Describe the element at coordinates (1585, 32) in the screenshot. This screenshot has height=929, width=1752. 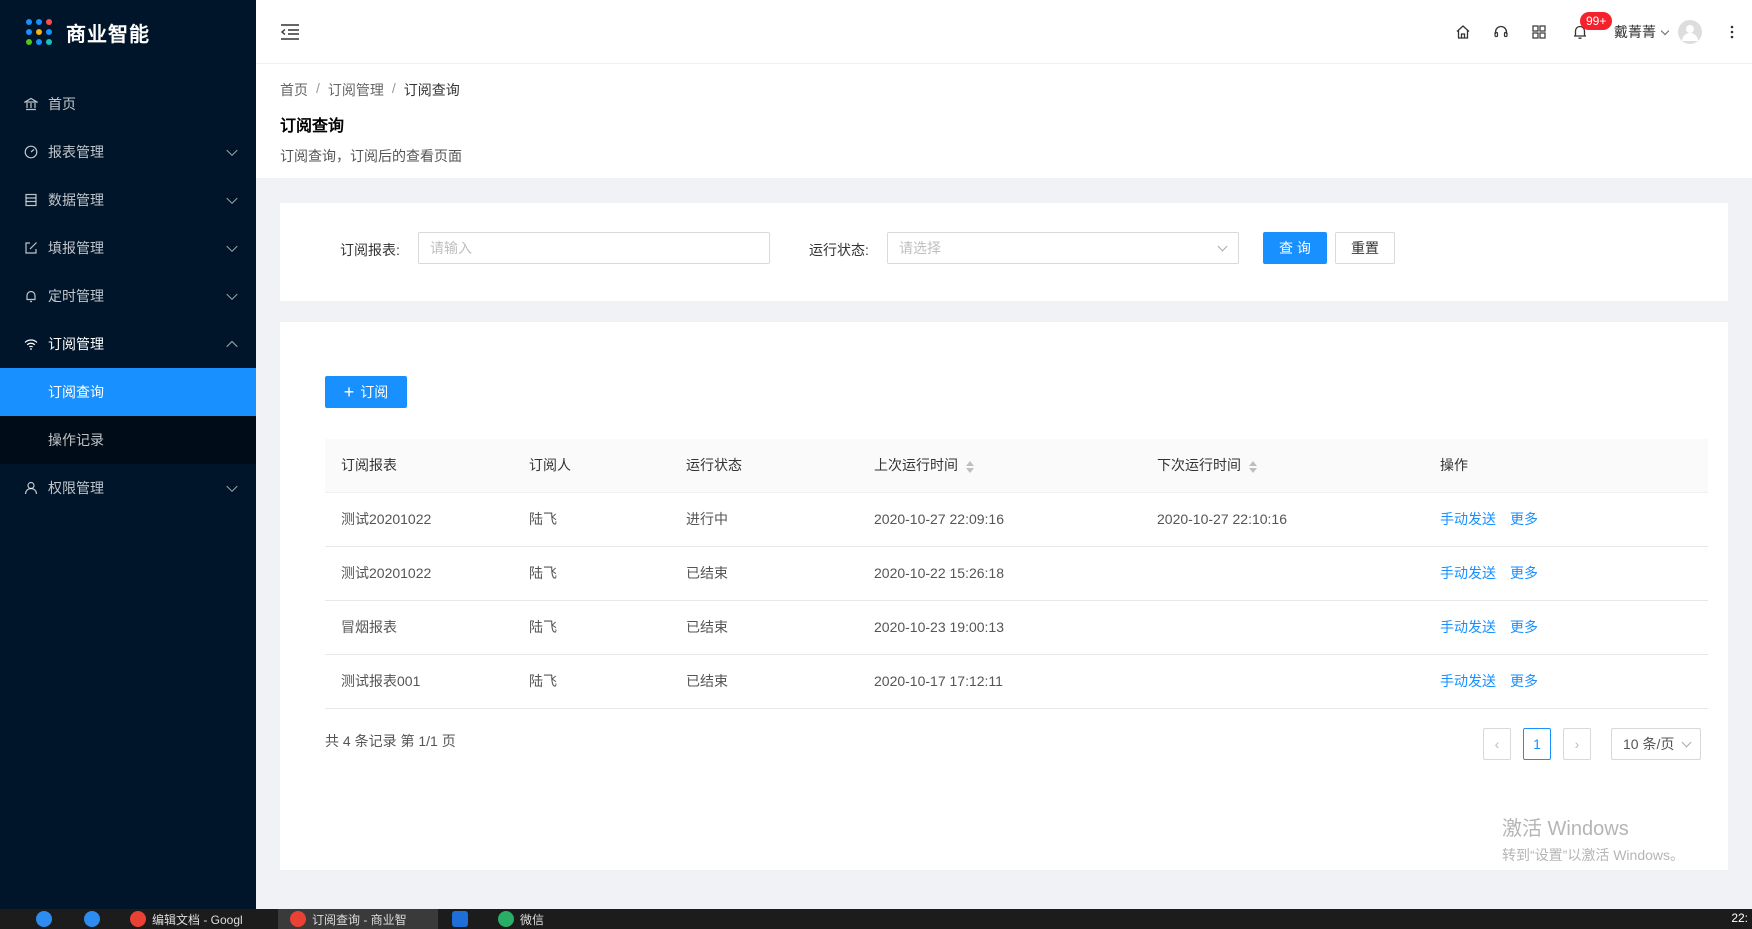
I see `notification-bell-icon: 99+` at that location.